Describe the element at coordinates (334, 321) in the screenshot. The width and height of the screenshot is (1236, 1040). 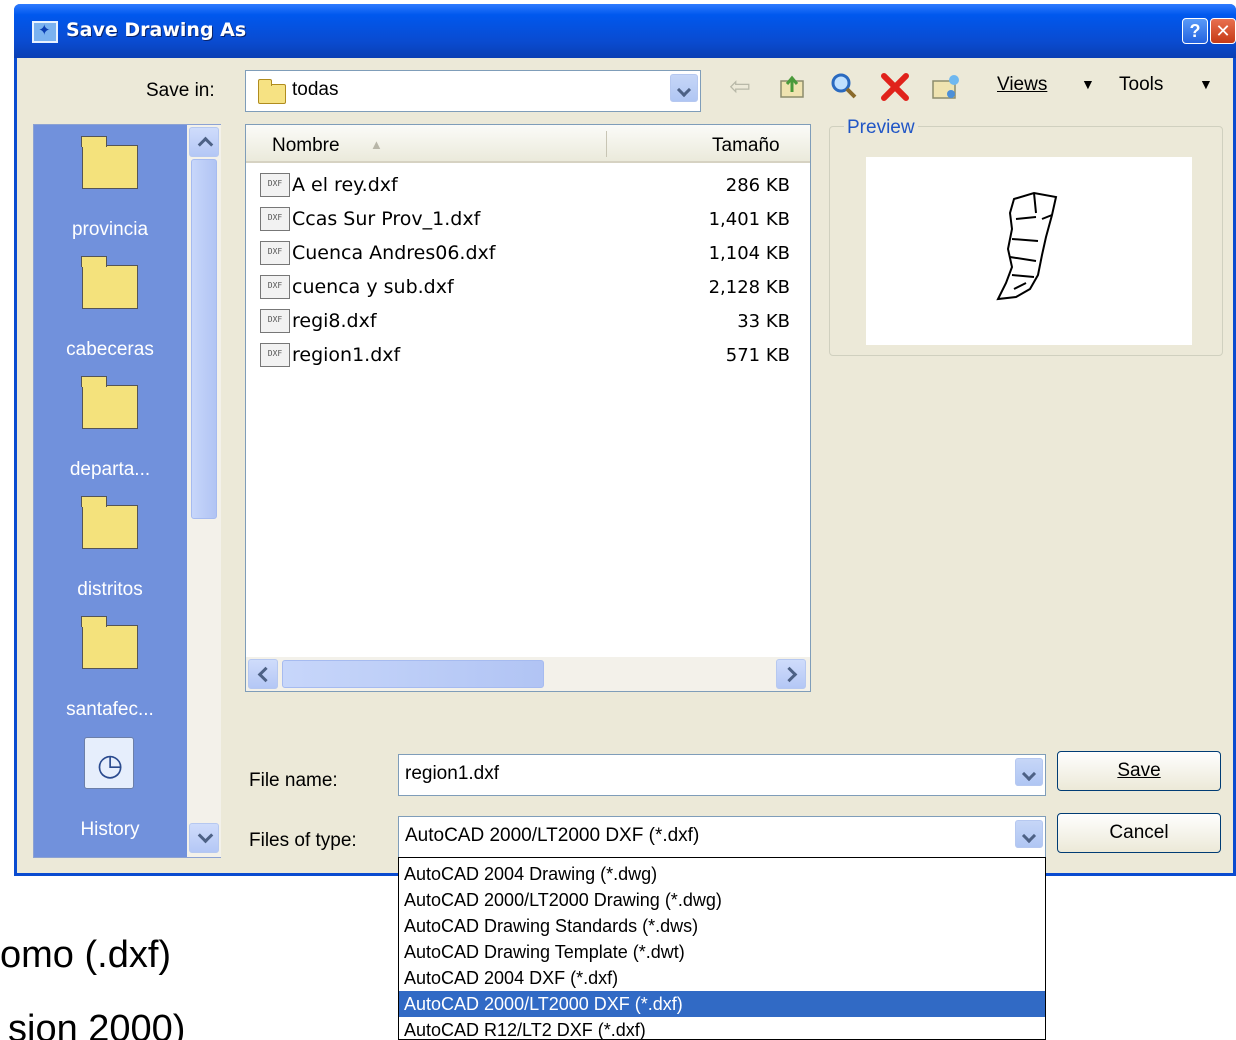
I see `file-name: regi8.dxf` at that location.